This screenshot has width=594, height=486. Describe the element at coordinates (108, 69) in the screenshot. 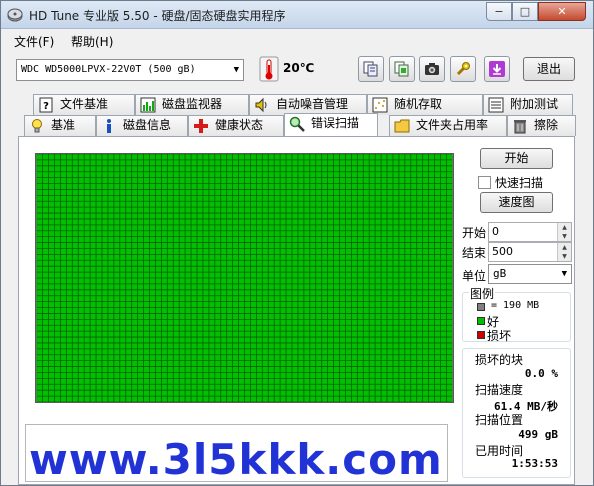

I see `drive-select-value: WDC WD5000LPVX-22V0T (500 gB)` at that location.